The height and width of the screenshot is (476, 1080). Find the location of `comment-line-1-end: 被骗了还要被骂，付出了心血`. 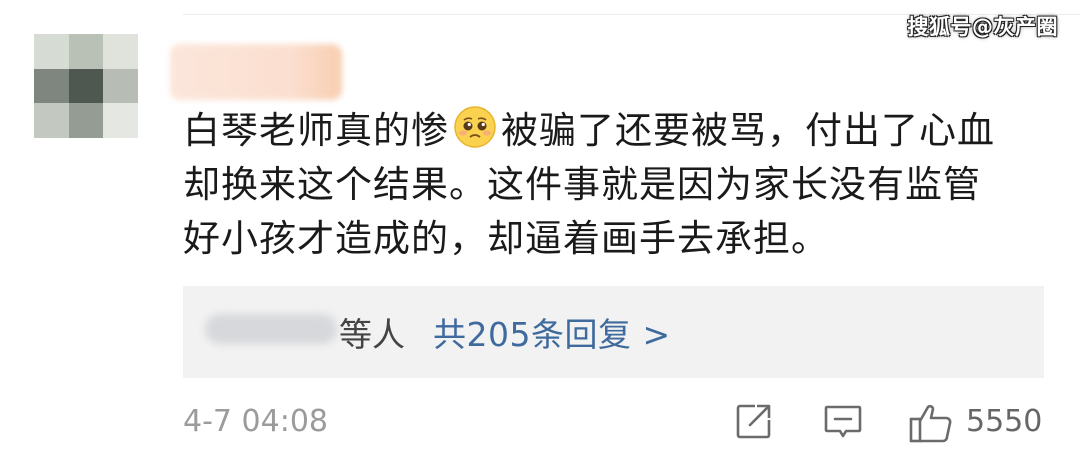

comment-line-1-end: 被骗了还要被骂，付出了心血 is located at coordinates (748, 130).